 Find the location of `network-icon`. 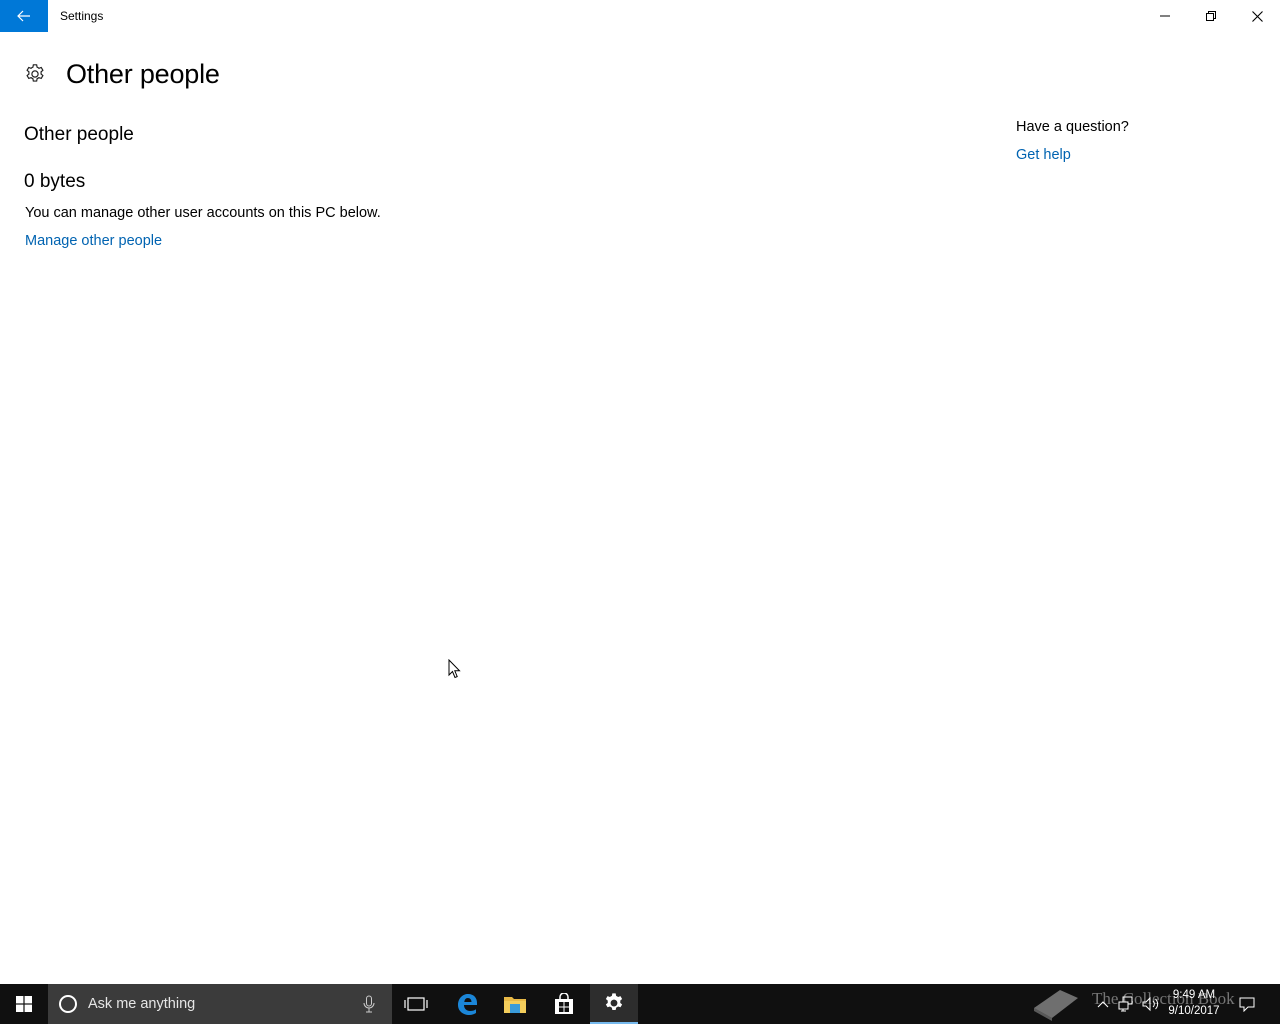

network-icon is located at coordinates (1125, 1004).